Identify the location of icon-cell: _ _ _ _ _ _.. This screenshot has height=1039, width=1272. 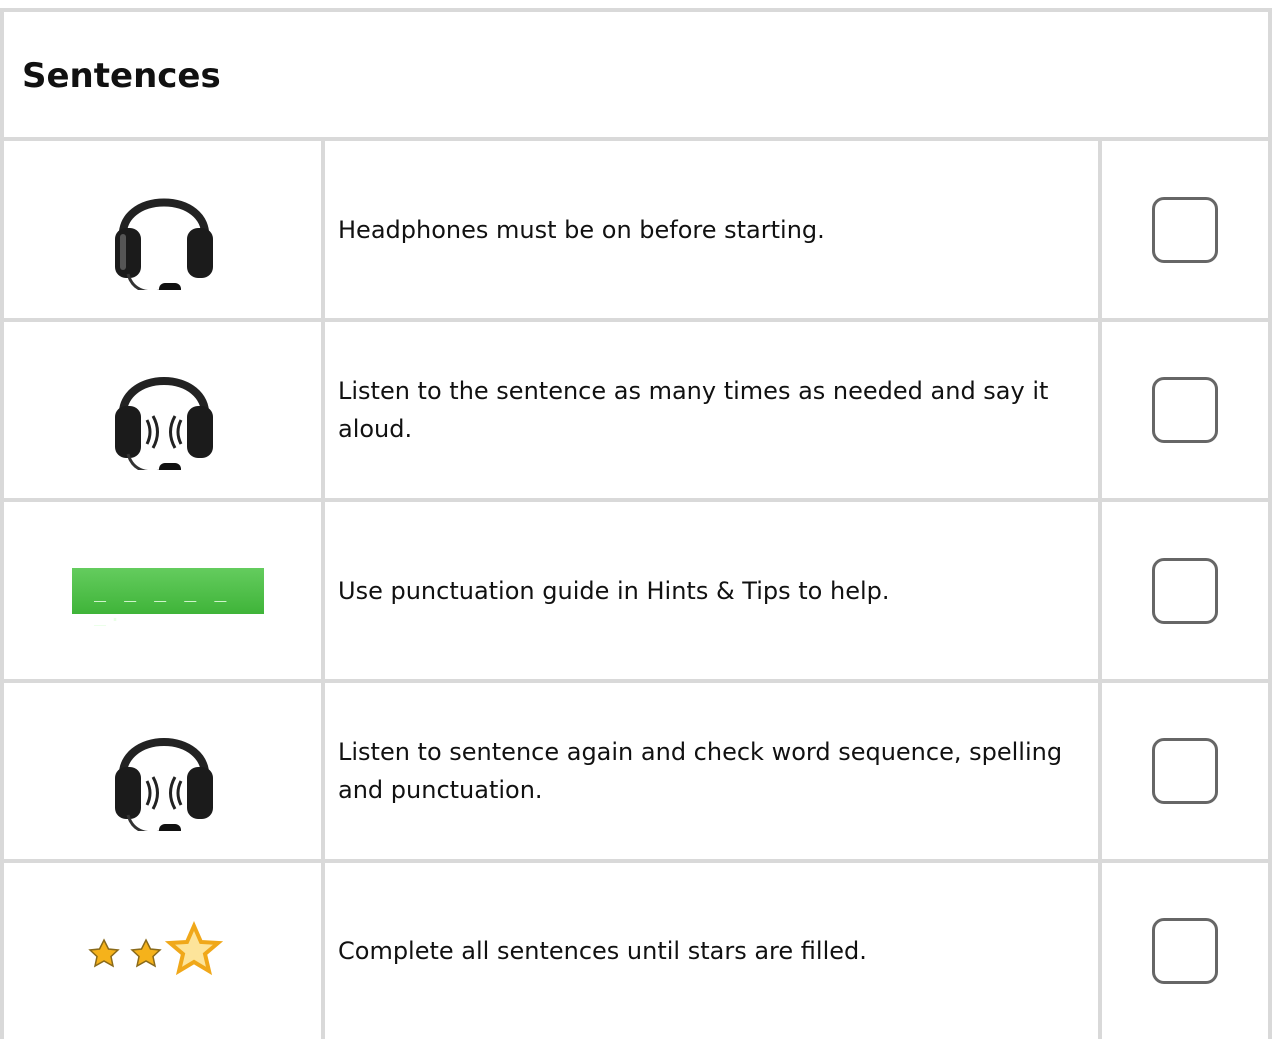
(164, 590).